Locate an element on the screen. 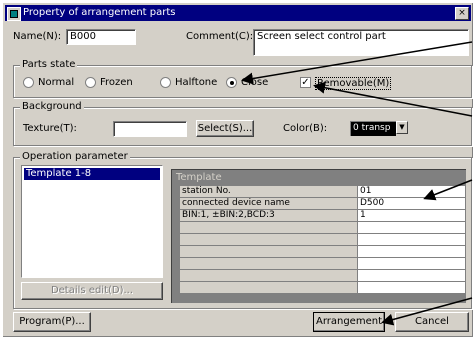  table-row: station No. 01 is located at coordinates (322, 192).